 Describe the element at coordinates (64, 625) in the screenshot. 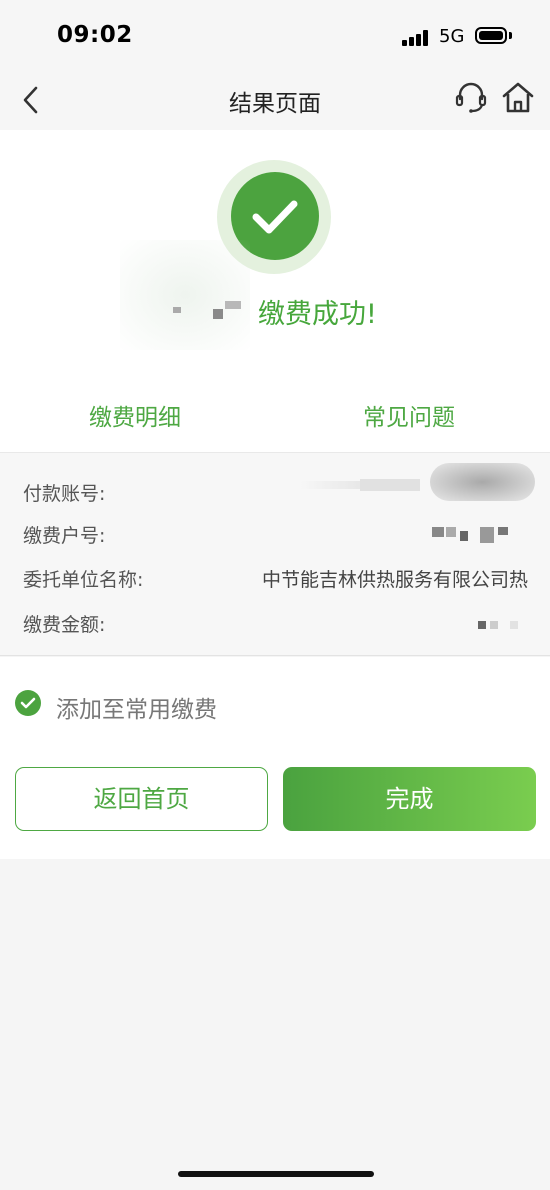

I see `payment-amount-label: 缴费金额:` at that location.